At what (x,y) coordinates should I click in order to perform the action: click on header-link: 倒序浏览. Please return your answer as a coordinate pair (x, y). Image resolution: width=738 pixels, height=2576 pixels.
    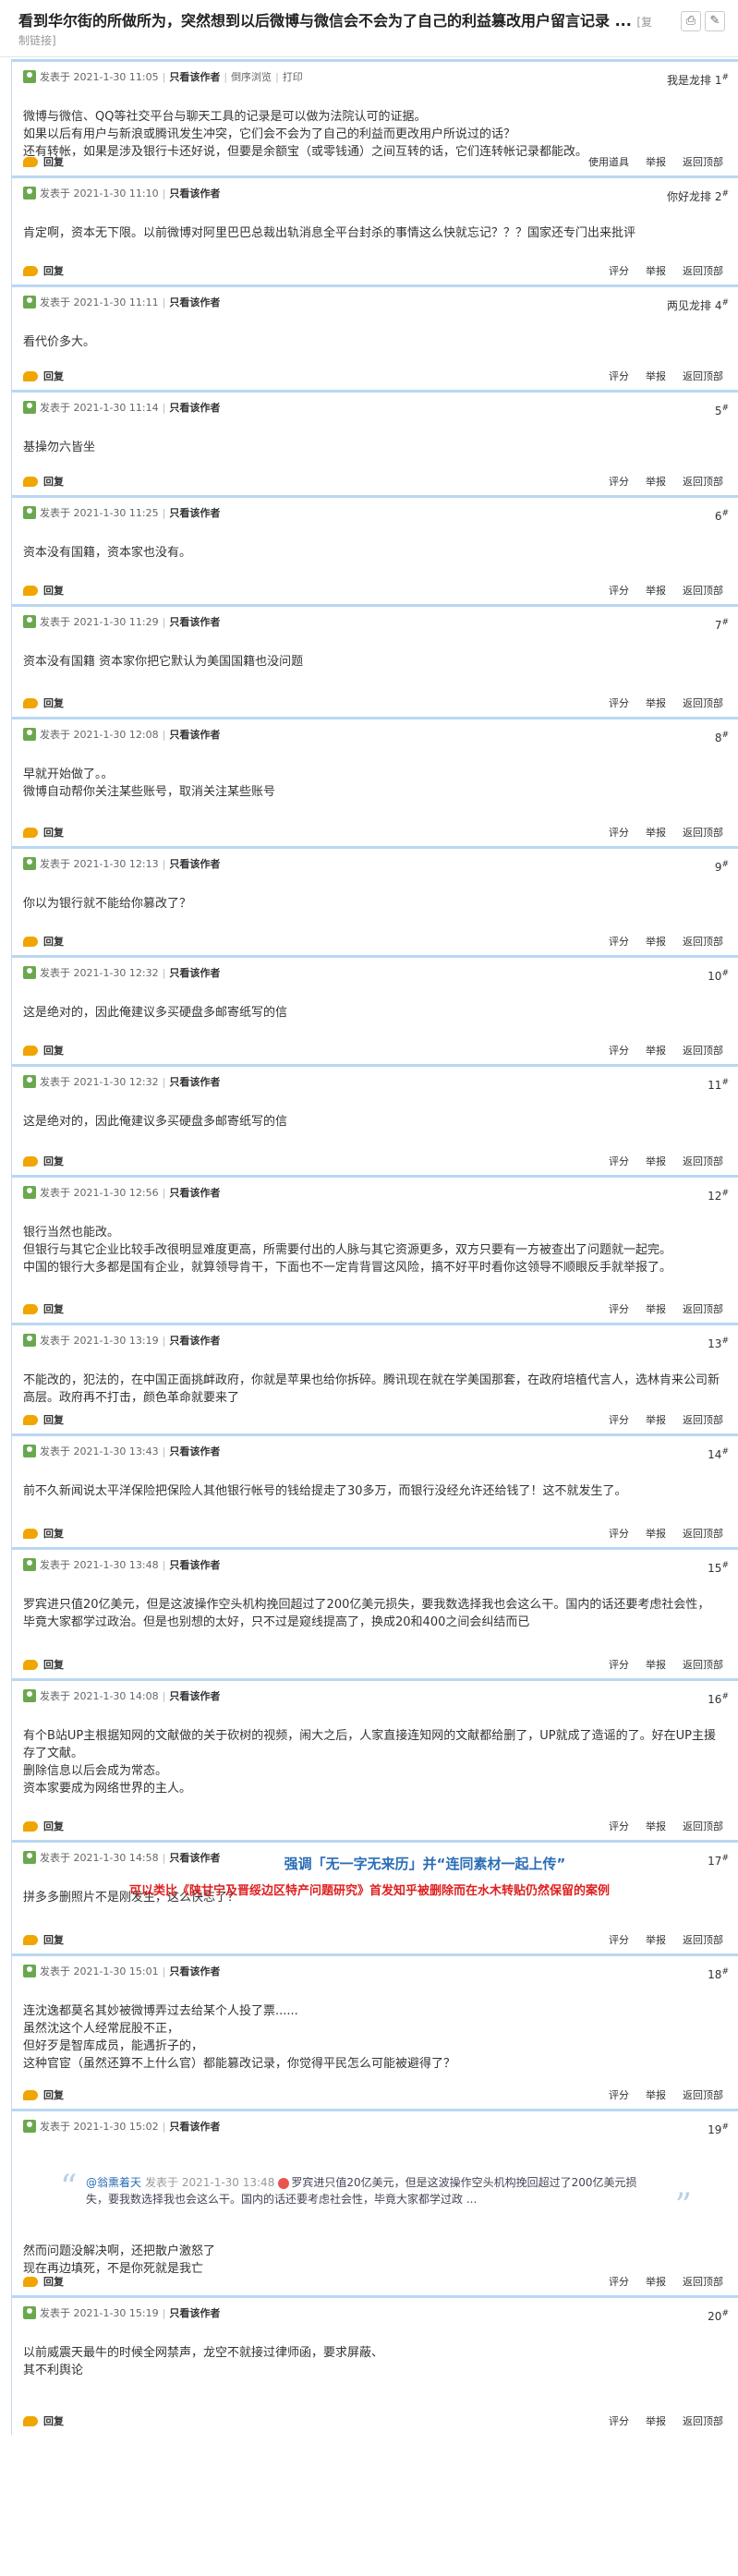
    Looking at the image, I should click on (251, 77).